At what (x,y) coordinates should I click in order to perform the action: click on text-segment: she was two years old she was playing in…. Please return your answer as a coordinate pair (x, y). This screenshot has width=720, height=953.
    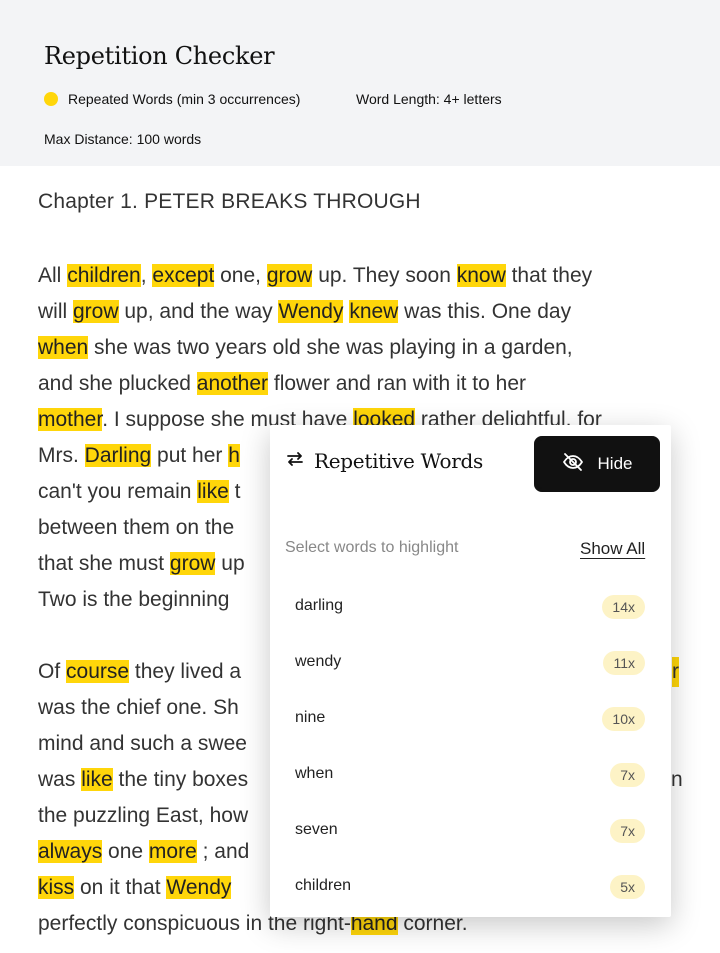
    Looking at the image, I should click on (330, 347).